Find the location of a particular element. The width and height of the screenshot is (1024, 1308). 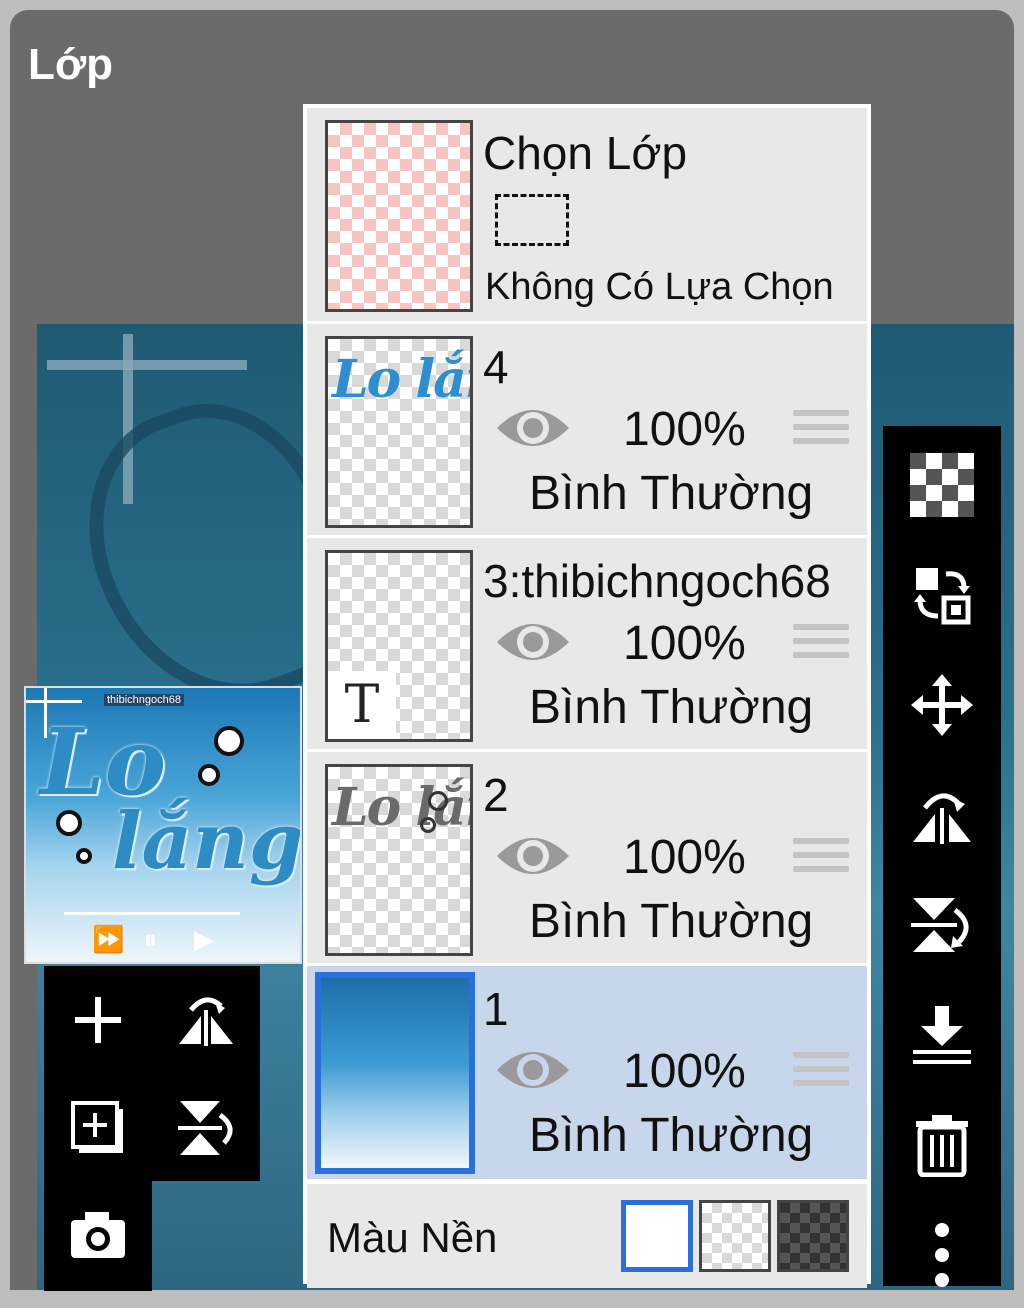

layer-row-4: Lo lắng 4 100% Bình Thường is located at coordinates (587, 431).